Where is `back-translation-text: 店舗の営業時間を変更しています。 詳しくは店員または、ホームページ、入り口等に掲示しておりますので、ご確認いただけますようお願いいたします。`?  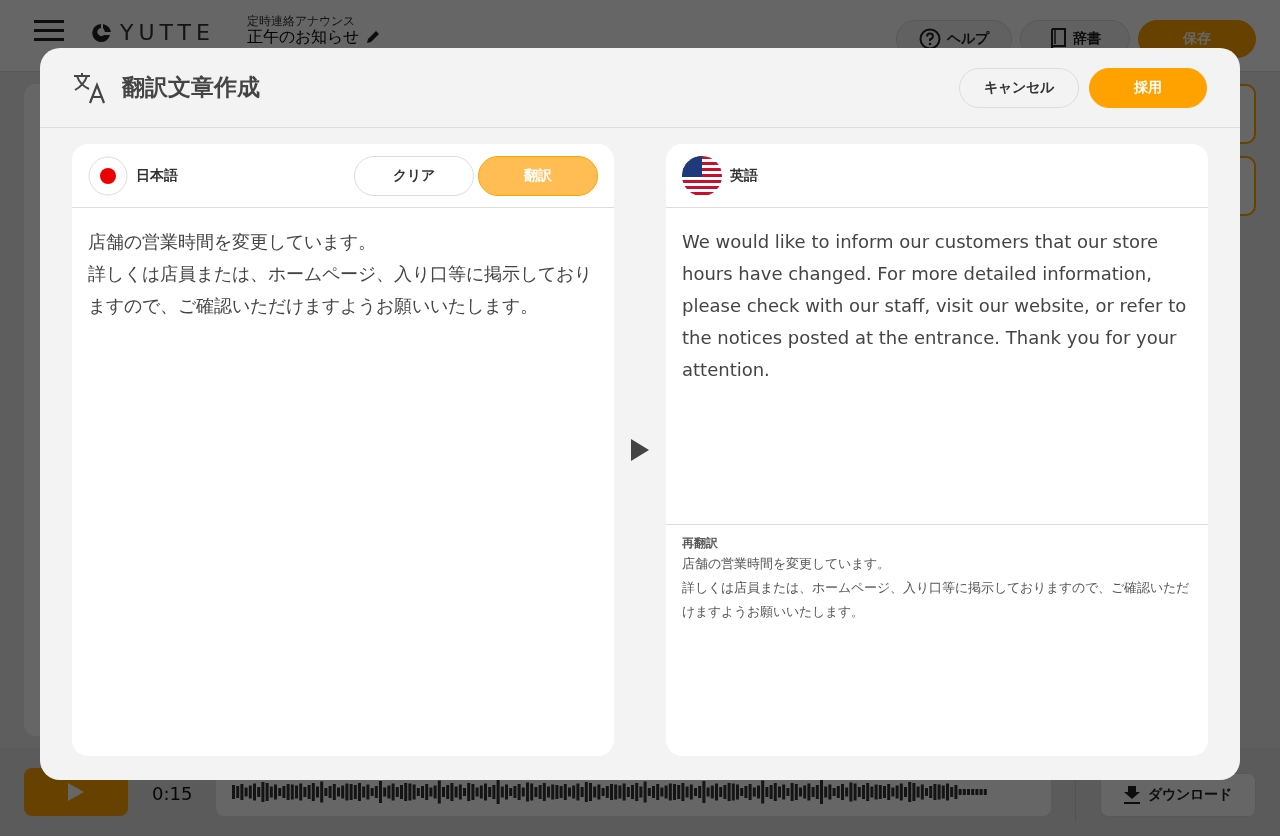
back-translation-text: 店舗の営業時間を変更しています。 詳しくは店員または、ホームページ、入り口等に掲示しておりますので、ご確認いただけますようお願いいたします。 is located at coordinates (936, 588).